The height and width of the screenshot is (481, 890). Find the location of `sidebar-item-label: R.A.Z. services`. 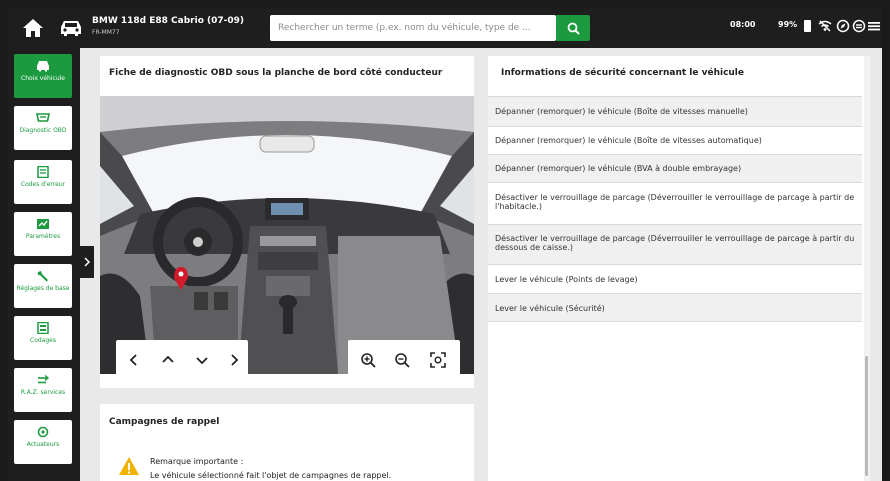

sidebar-item-label: R.A.Z. services is located at coordinates (43, 392).